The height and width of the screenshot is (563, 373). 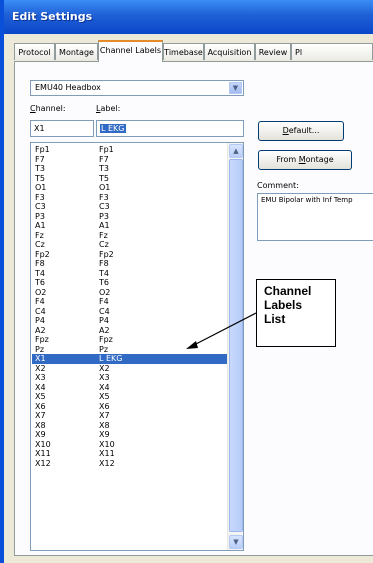 I want to click on callout-line-2: Labels, so click(x=283, y=305).